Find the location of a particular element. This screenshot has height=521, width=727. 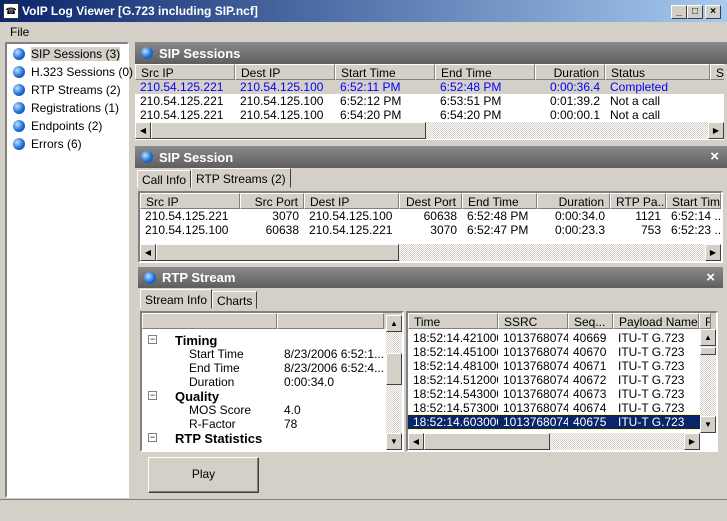

property-row: R-Factor 78 is located at coordinates (272, 424).